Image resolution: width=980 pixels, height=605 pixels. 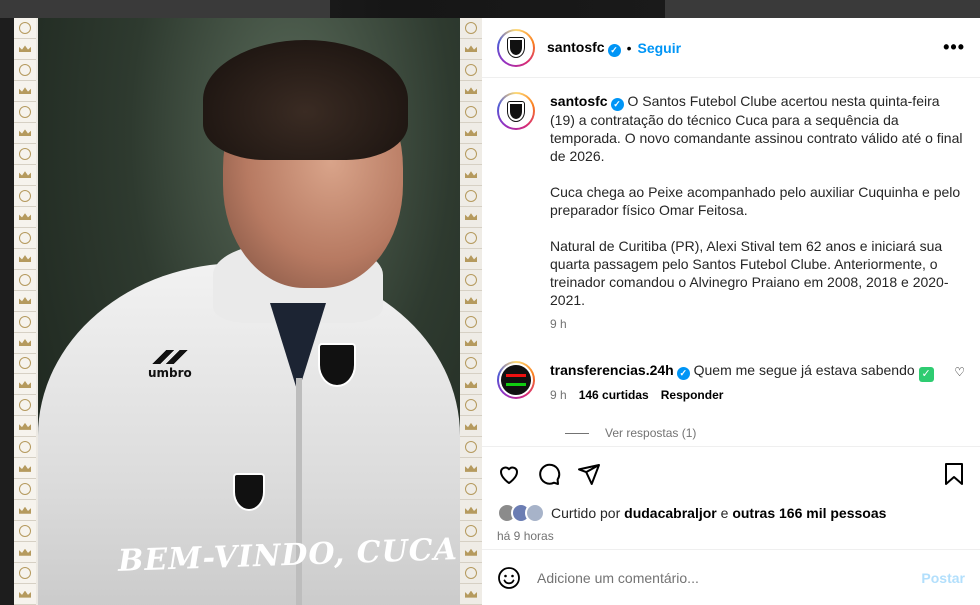 I want to click on comment-meta: 9 h 146 curtidas Responder, so click(x=752, y=395).